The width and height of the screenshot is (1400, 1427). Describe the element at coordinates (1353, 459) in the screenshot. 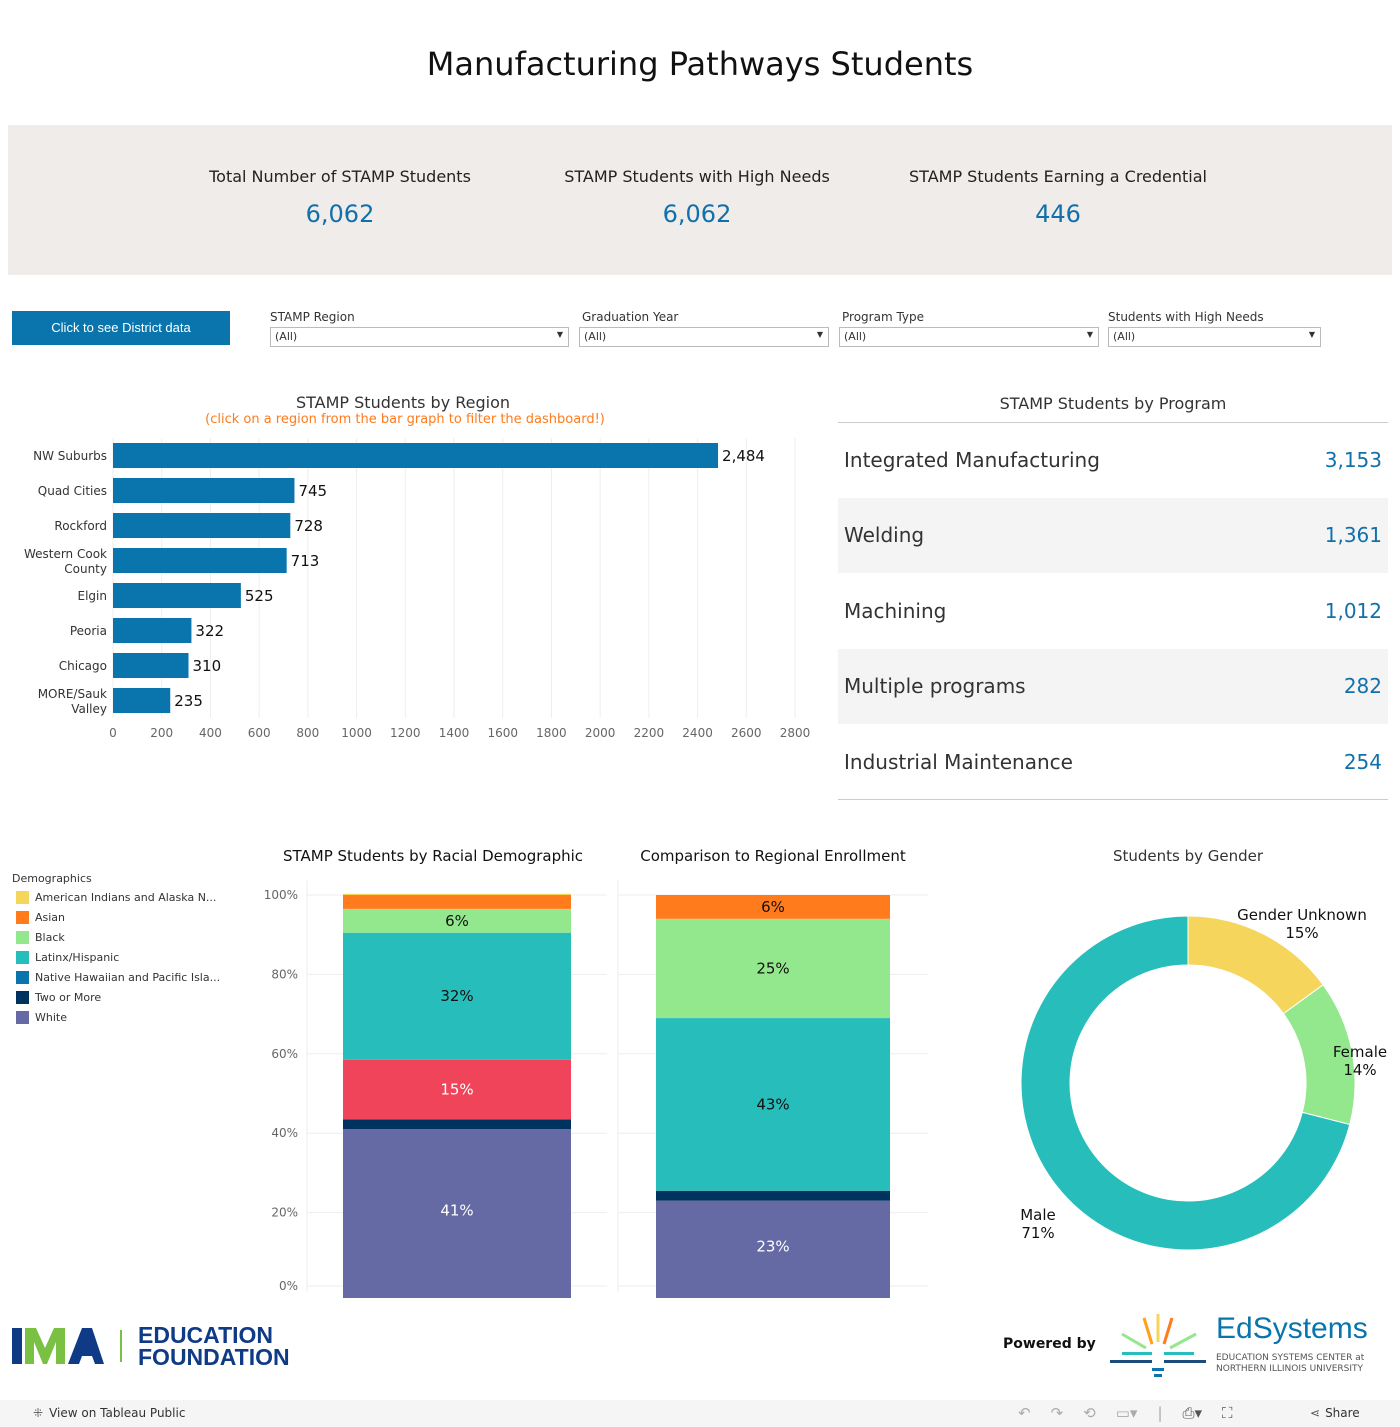

I see `program-value: 3,153` at that location.